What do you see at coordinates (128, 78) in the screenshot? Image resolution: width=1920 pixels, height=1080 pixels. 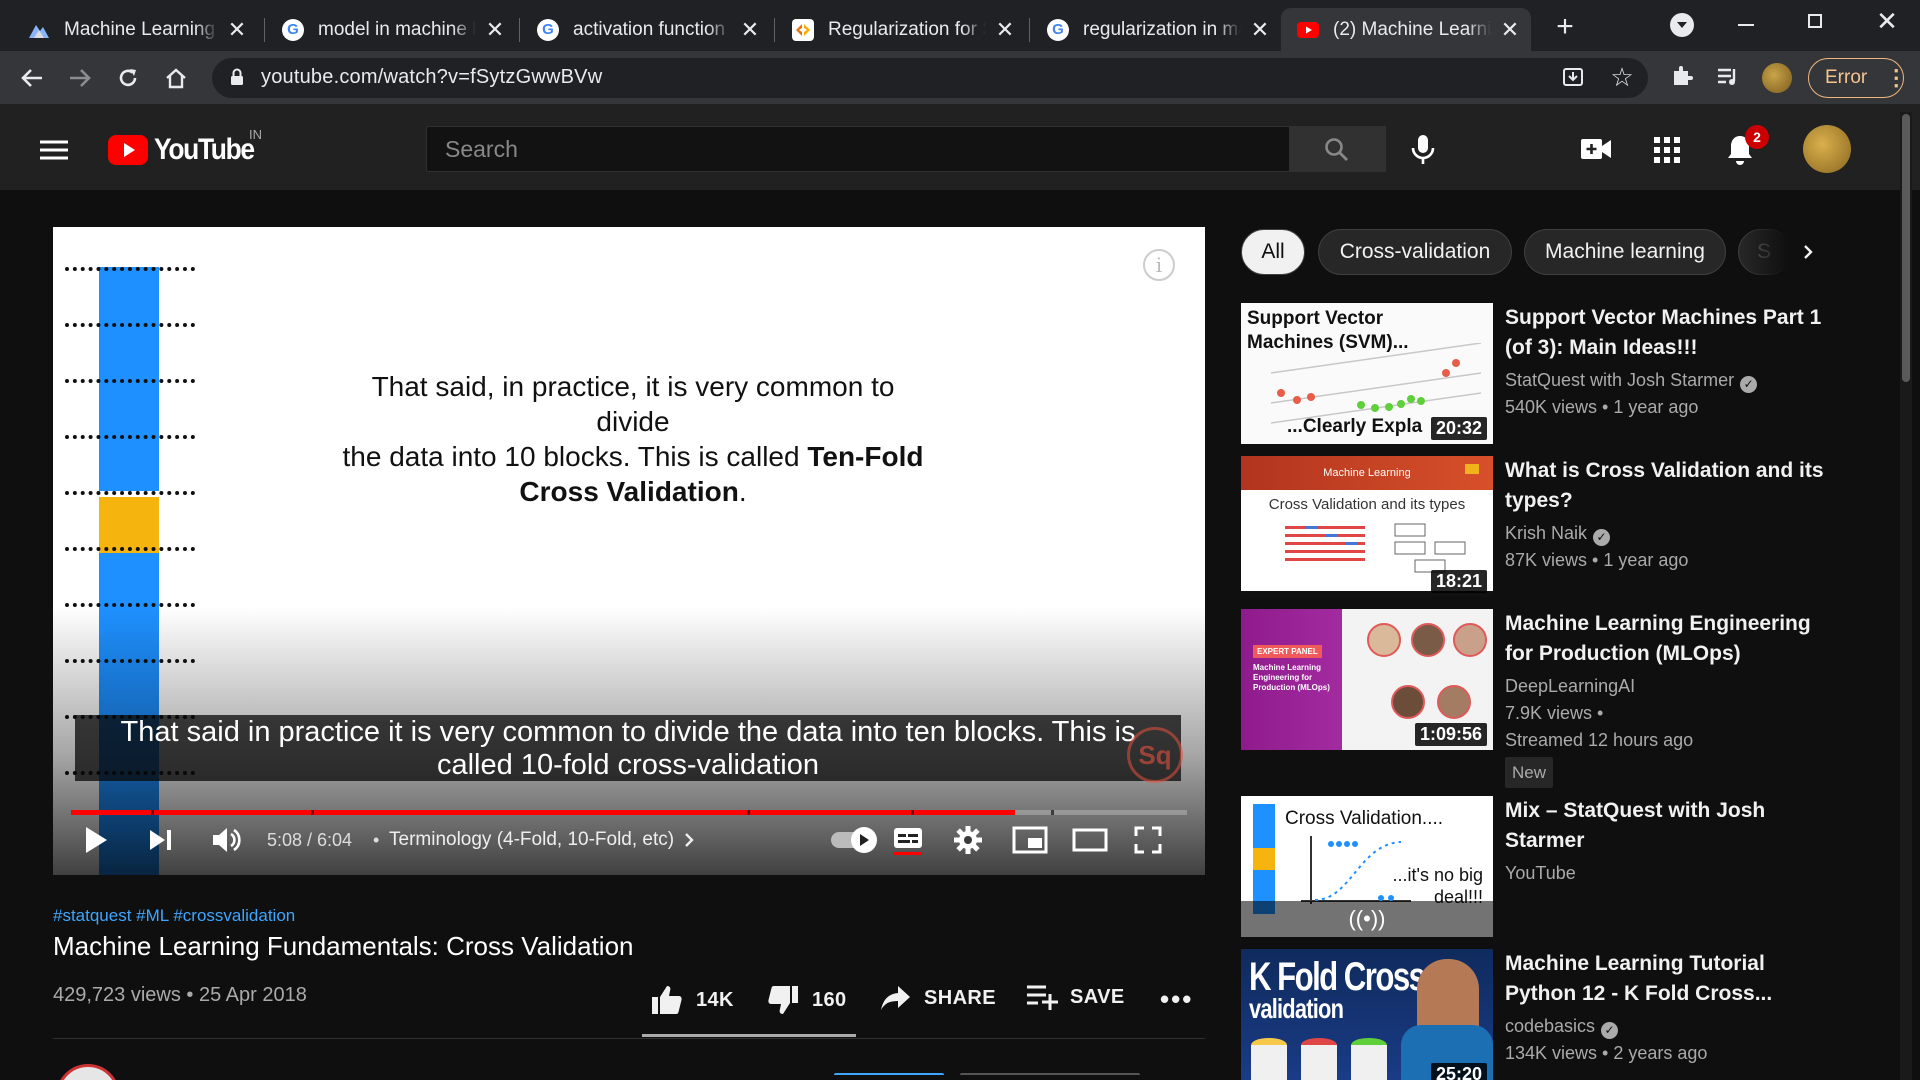 I see `reload-icon` at bounding box center [128, 78].